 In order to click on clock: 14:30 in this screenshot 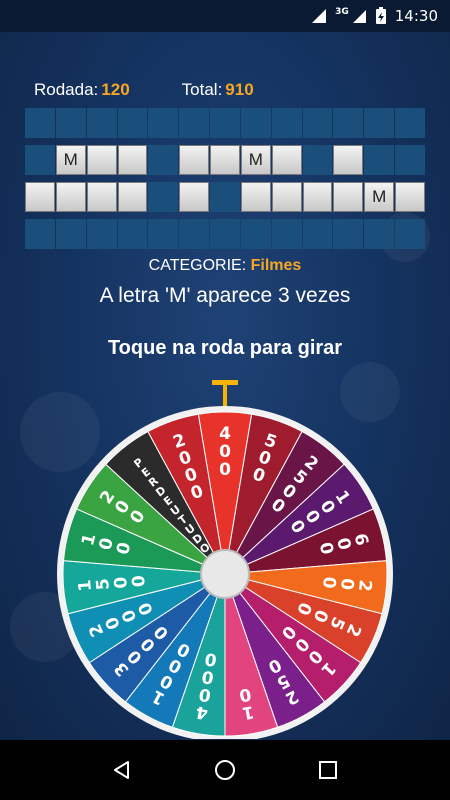, I will do `click(416, 16)`.